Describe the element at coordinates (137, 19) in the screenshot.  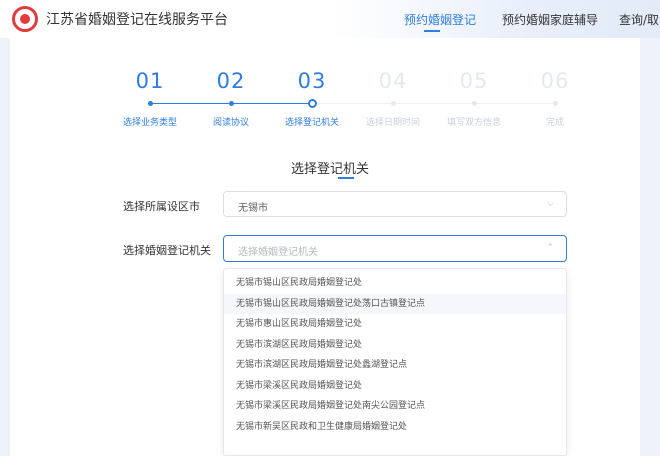
I see `site-title: 江苏省婚姻登记在线服务平台` at that location.